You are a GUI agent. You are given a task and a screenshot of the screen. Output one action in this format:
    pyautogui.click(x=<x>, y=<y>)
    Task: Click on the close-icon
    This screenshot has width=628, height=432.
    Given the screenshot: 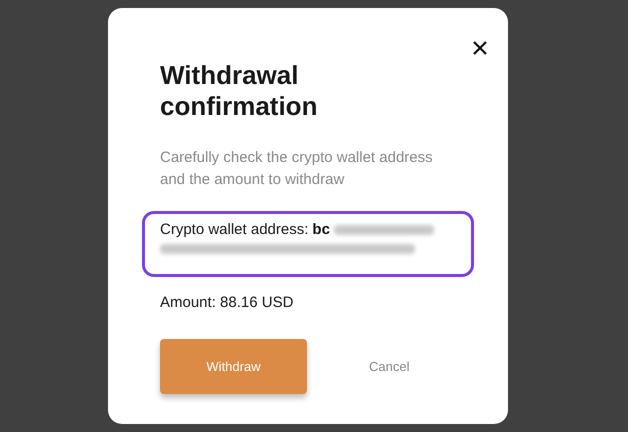 What is the action you would take?
    pyautogui.click(x=480, y=48)
    